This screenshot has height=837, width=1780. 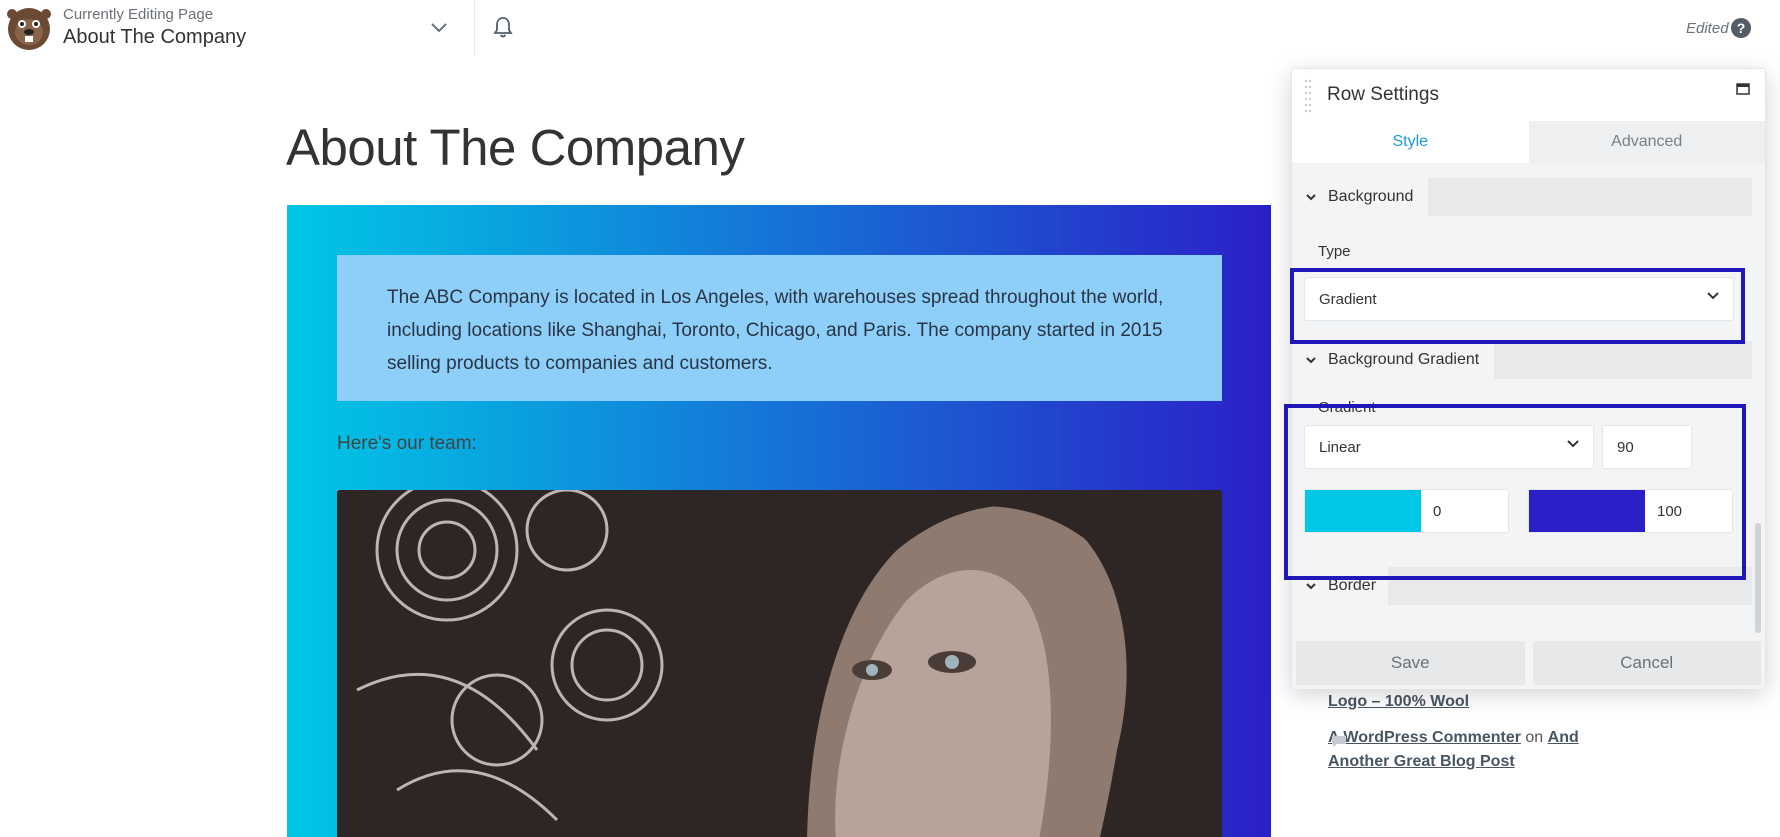 What do you see at coordinates (1517, 306) in the screenshot?
I see `highlight-type-field` at bounding box center [1517, 306].